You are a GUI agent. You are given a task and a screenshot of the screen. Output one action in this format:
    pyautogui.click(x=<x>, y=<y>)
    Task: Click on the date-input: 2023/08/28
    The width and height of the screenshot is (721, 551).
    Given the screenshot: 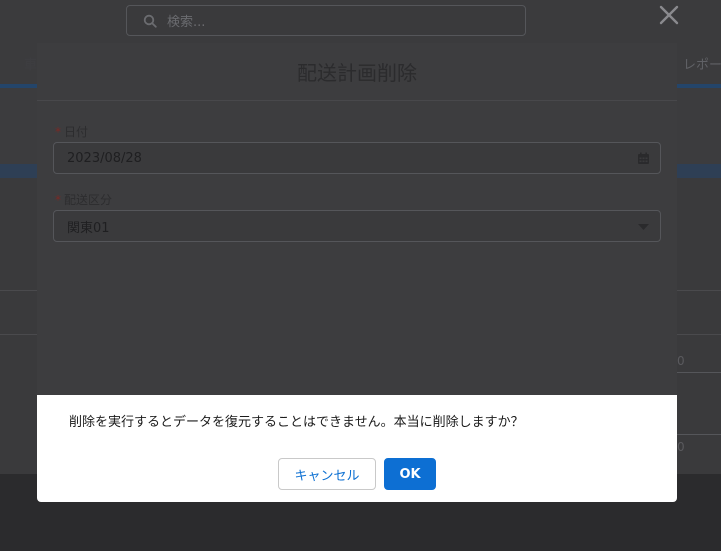 What is the action you would take?
    pyautogui.click(x=357, y=158)
    